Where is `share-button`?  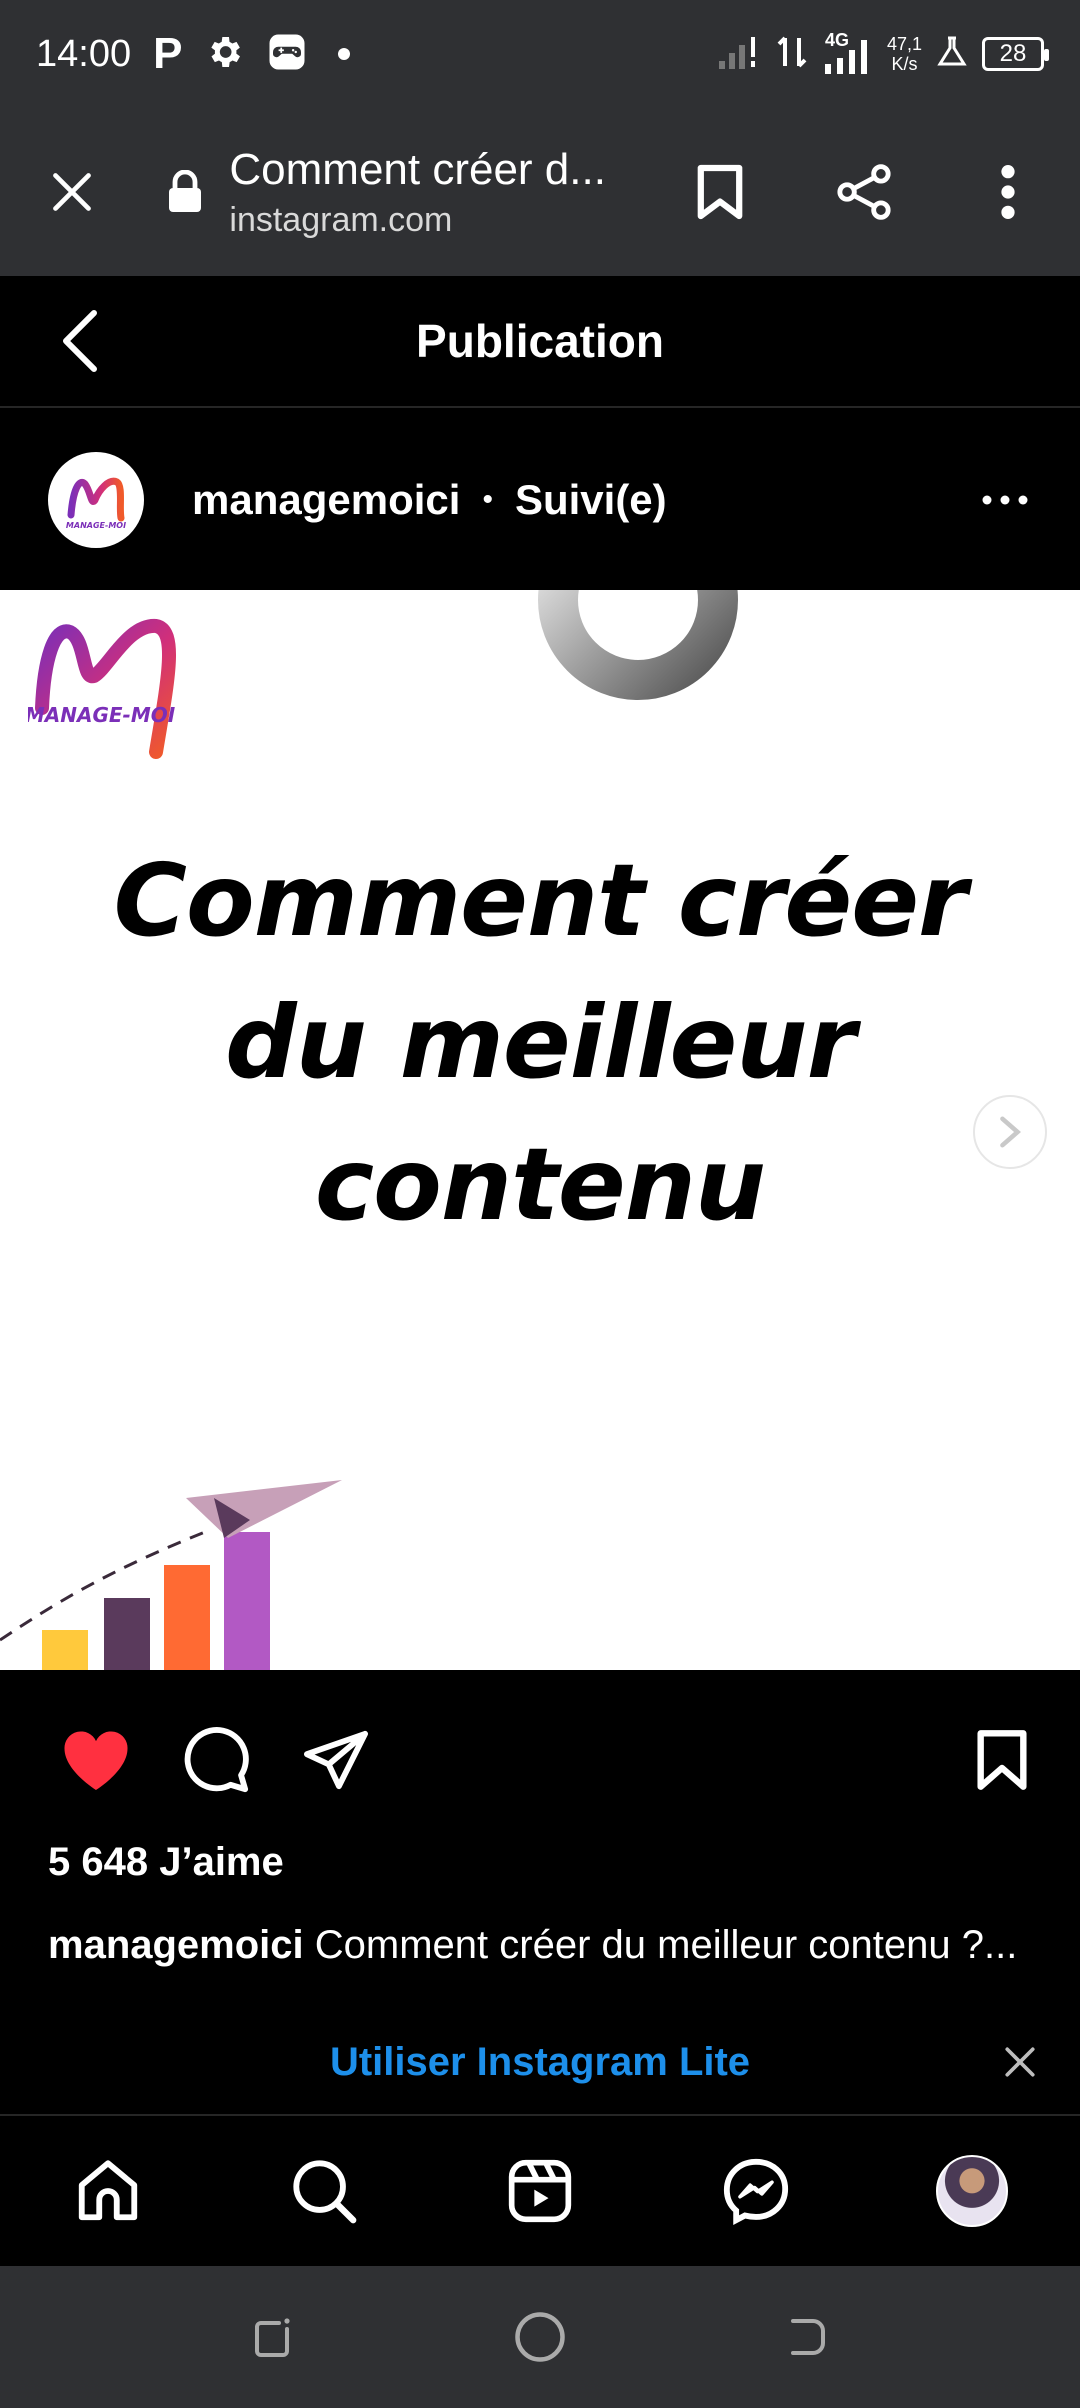 share-button is located at coordinates (864, 192).